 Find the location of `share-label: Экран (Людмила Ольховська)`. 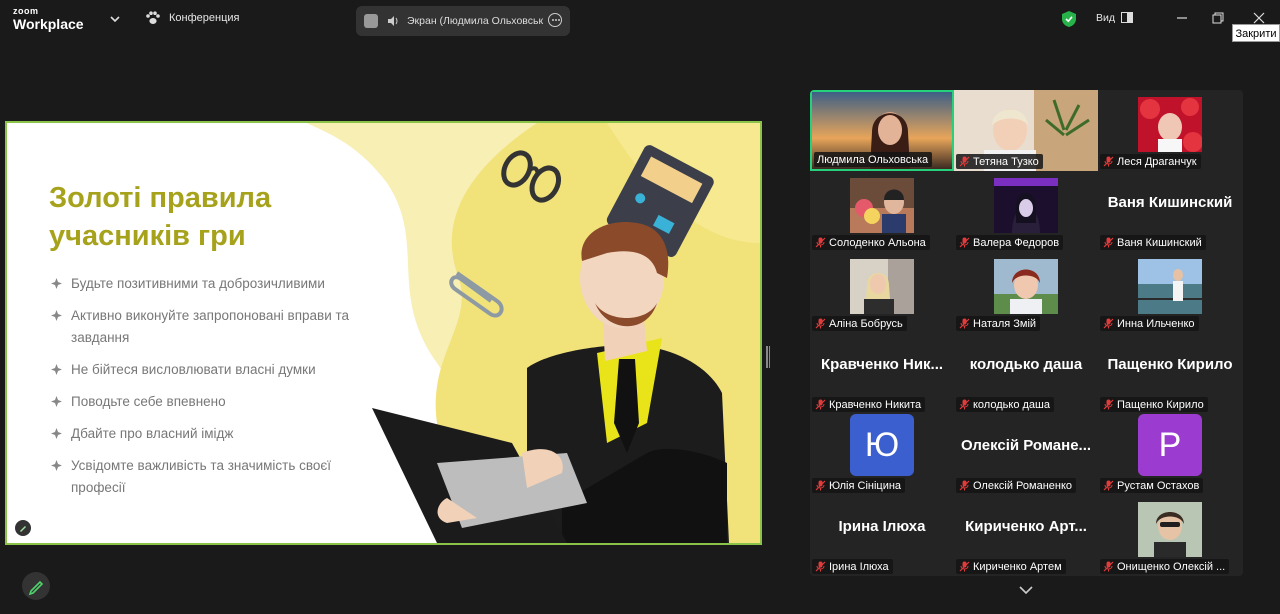

share-label: Экран (Людмила Ольховська) is located at coordinates (475, 21).